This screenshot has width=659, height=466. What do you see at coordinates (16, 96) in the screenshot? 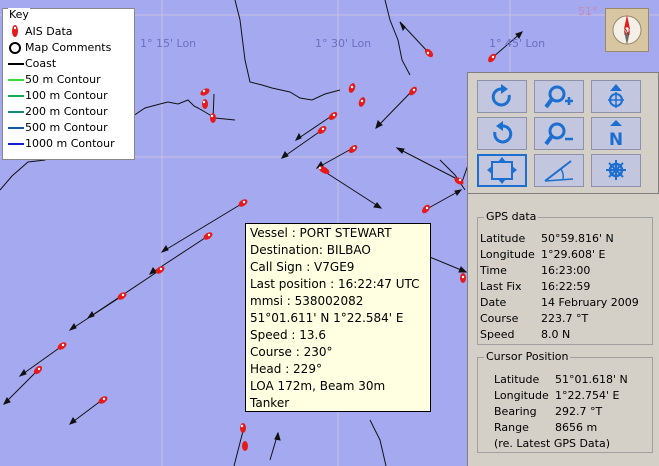
I see `contour-100m-swatch` at bounding box center [16, 96].